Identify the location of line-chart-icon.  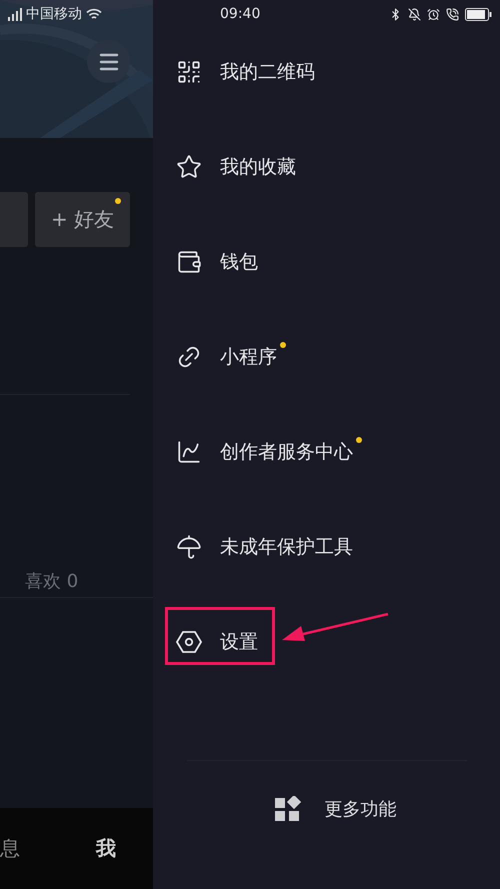
(189, 452).